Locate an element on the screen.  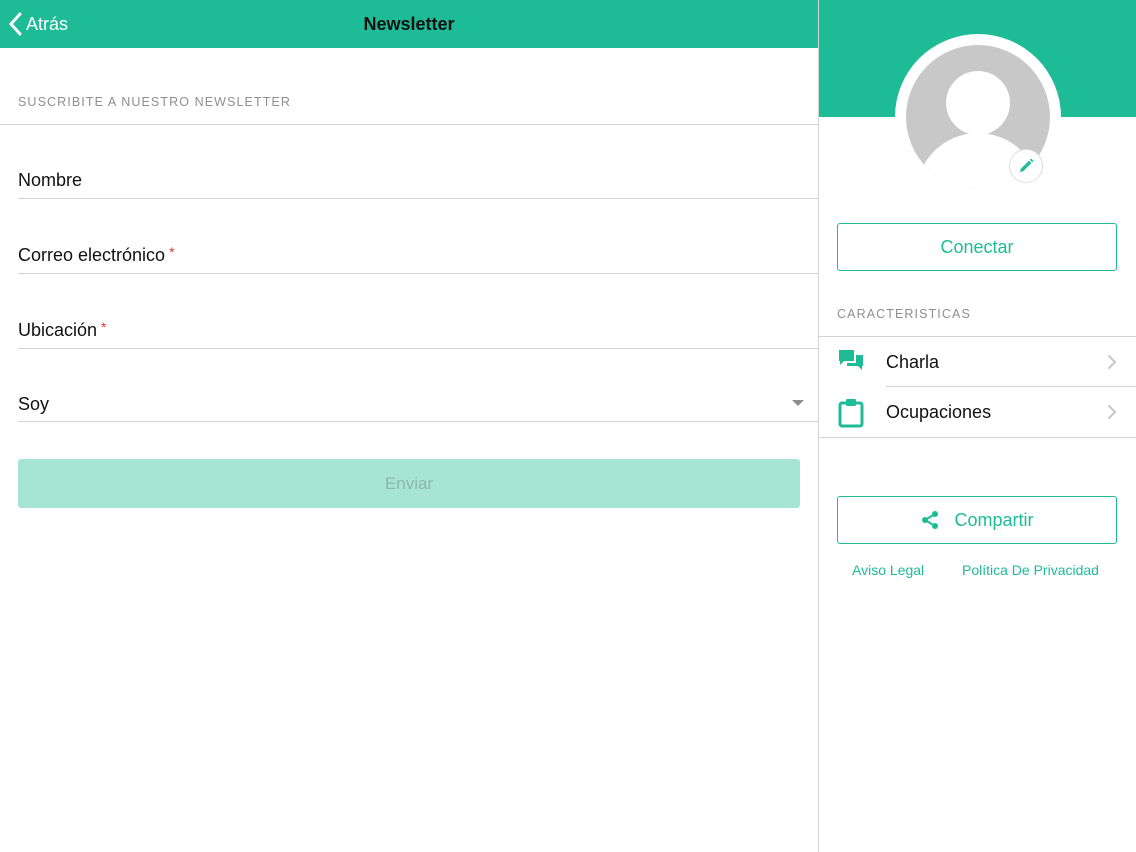
role-select-label: Soy is located at coordinates (34, 404).